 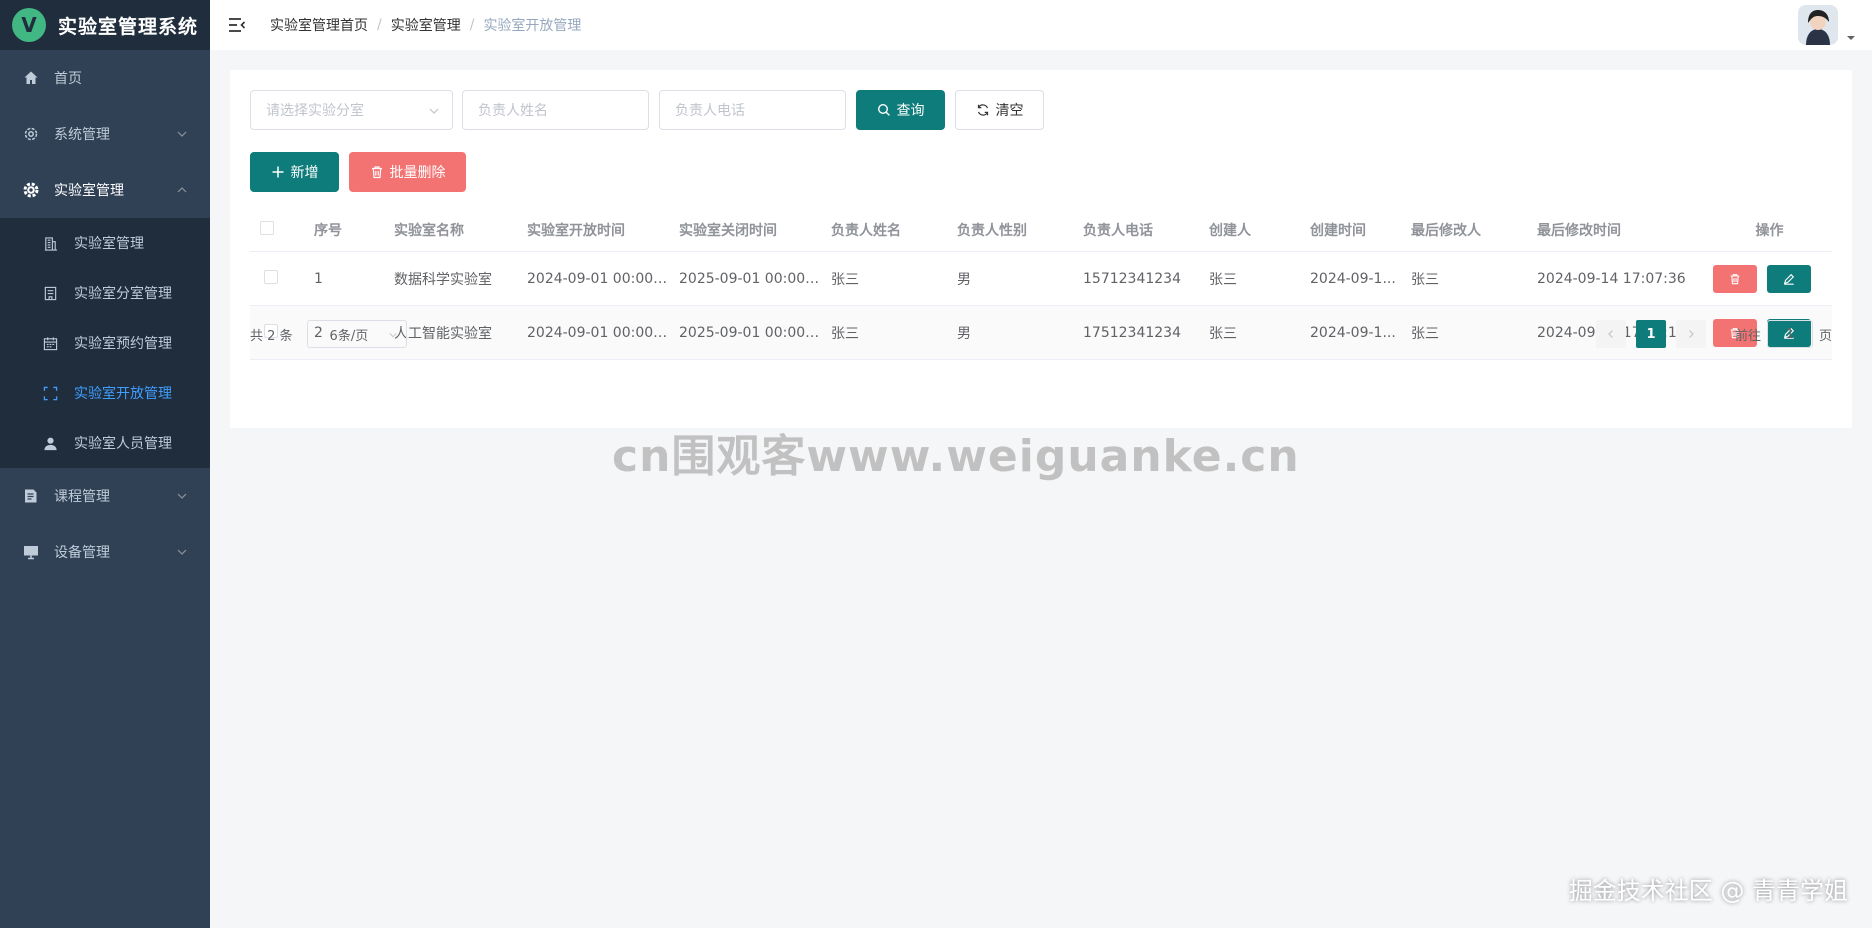 What do you see at coordinates (728, 230) in the screenshot?
I see `column-header: 实验室关闭时间` at bounding box center [728, 230].